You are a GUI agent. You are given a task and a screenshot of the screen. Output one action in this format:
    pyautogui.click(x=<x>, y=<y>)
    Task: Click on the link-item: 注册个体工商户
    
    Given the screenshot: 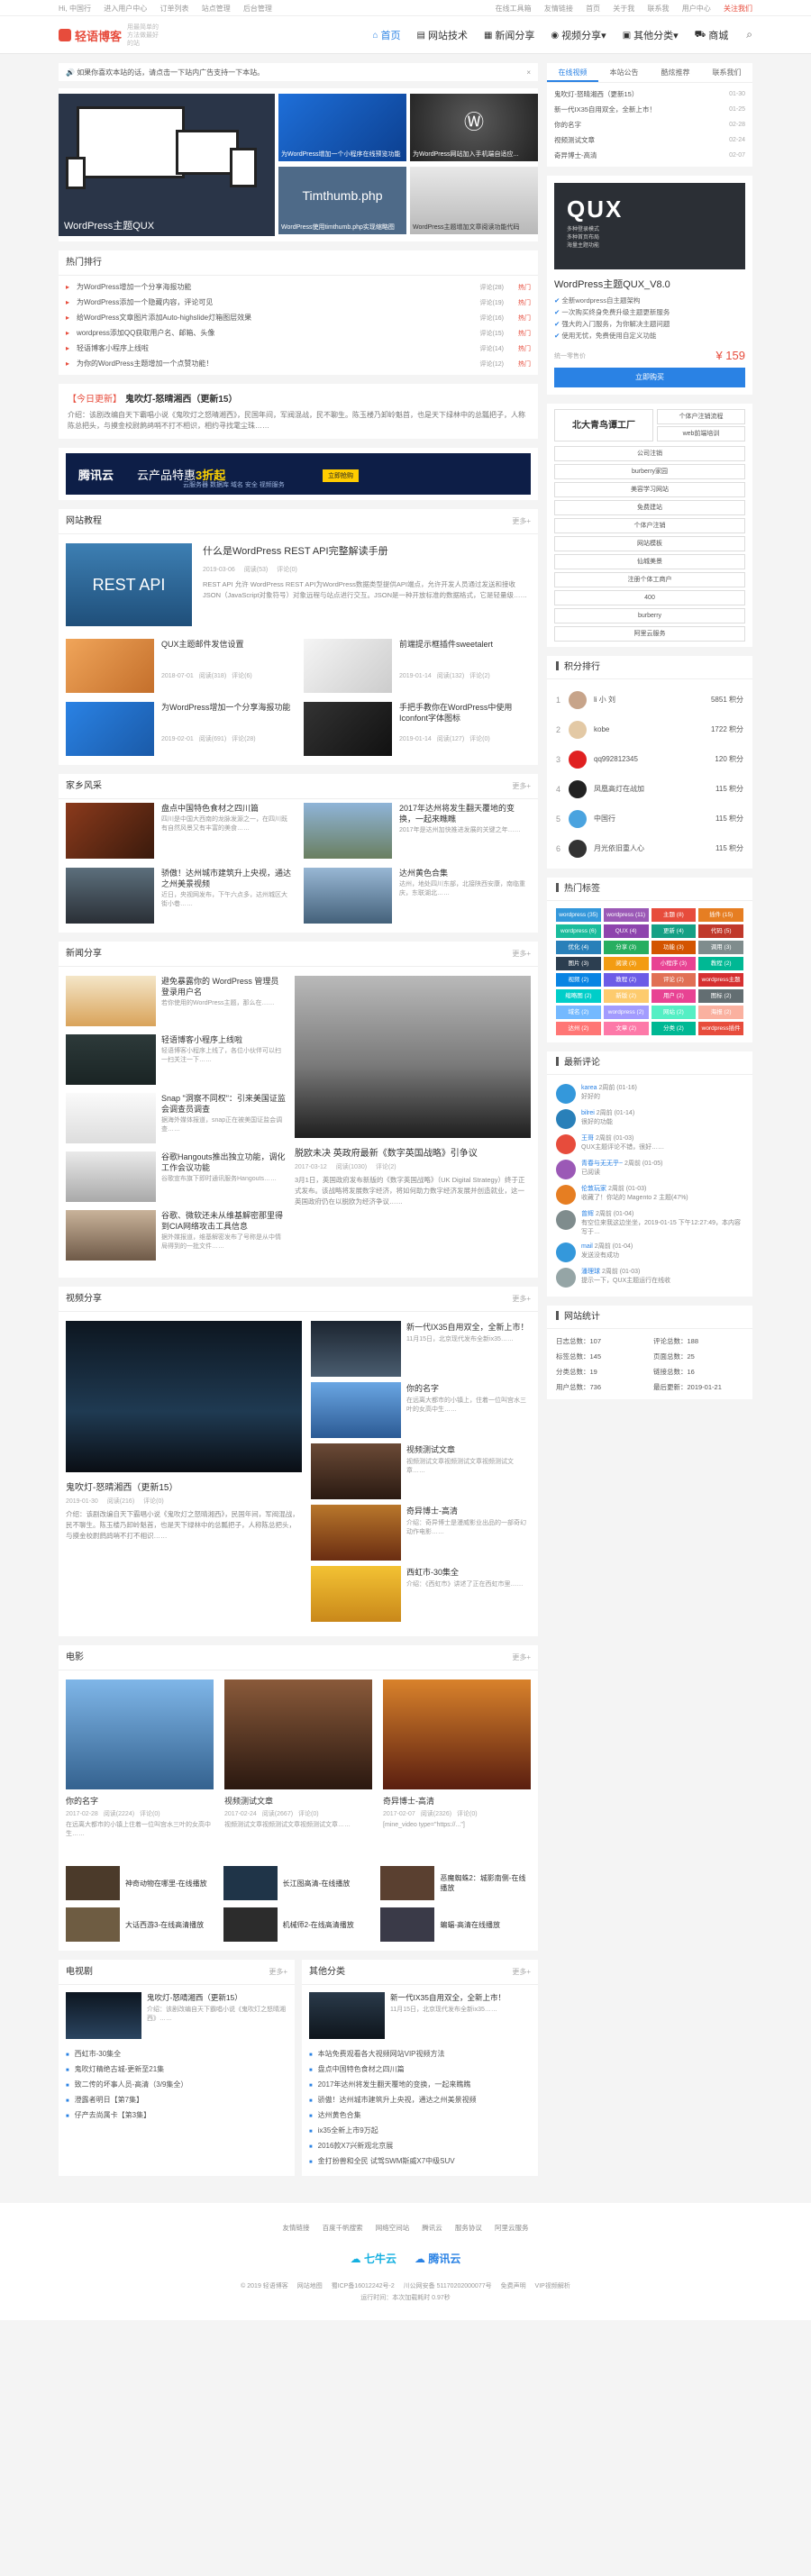 What is the action you would take?
    pyautogui.click(x=649, y=579)
    